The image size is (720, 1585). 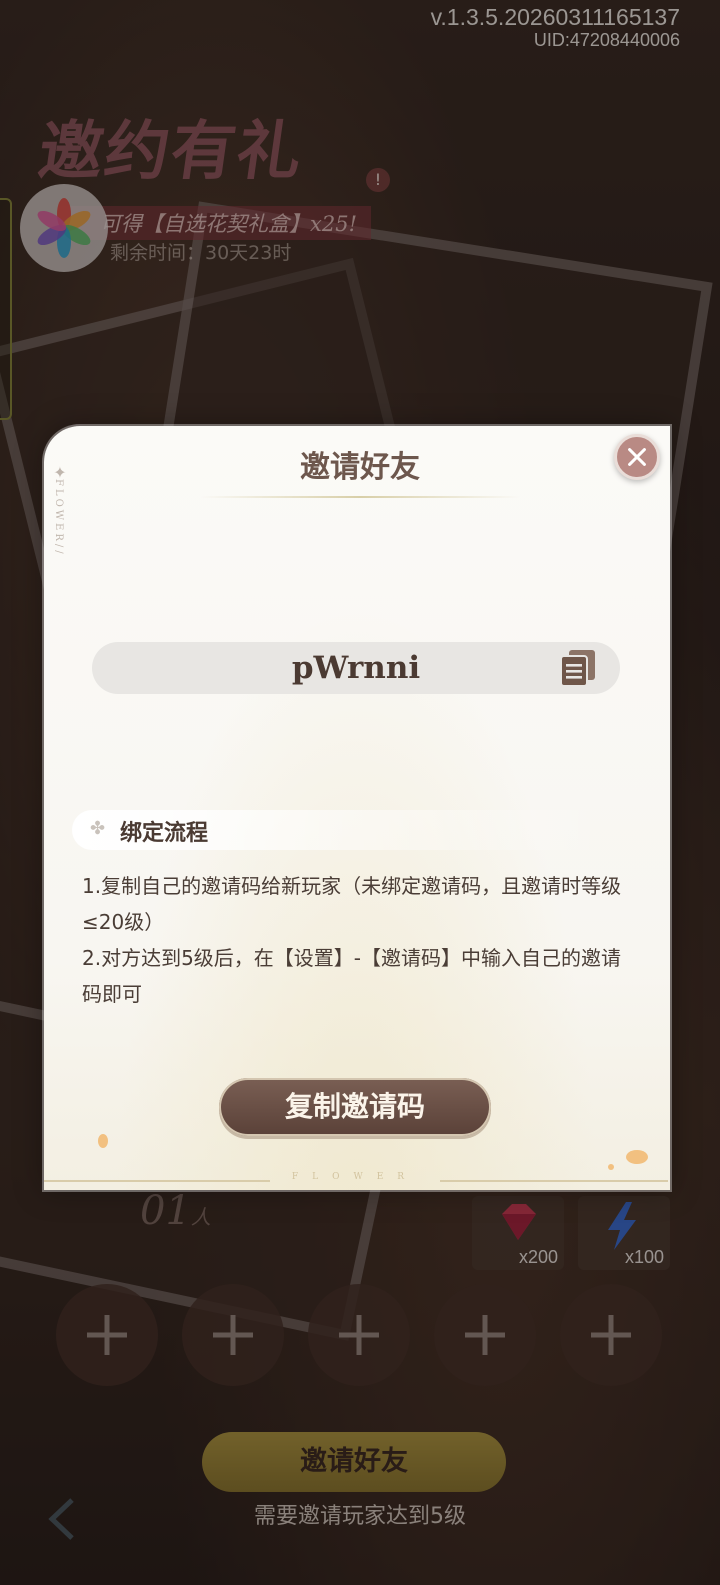 What do you see at coordinates (355, 1177) in the screenshot?
I see `footer-flower-text: FLOWER` at bounding box center [355, 1177].